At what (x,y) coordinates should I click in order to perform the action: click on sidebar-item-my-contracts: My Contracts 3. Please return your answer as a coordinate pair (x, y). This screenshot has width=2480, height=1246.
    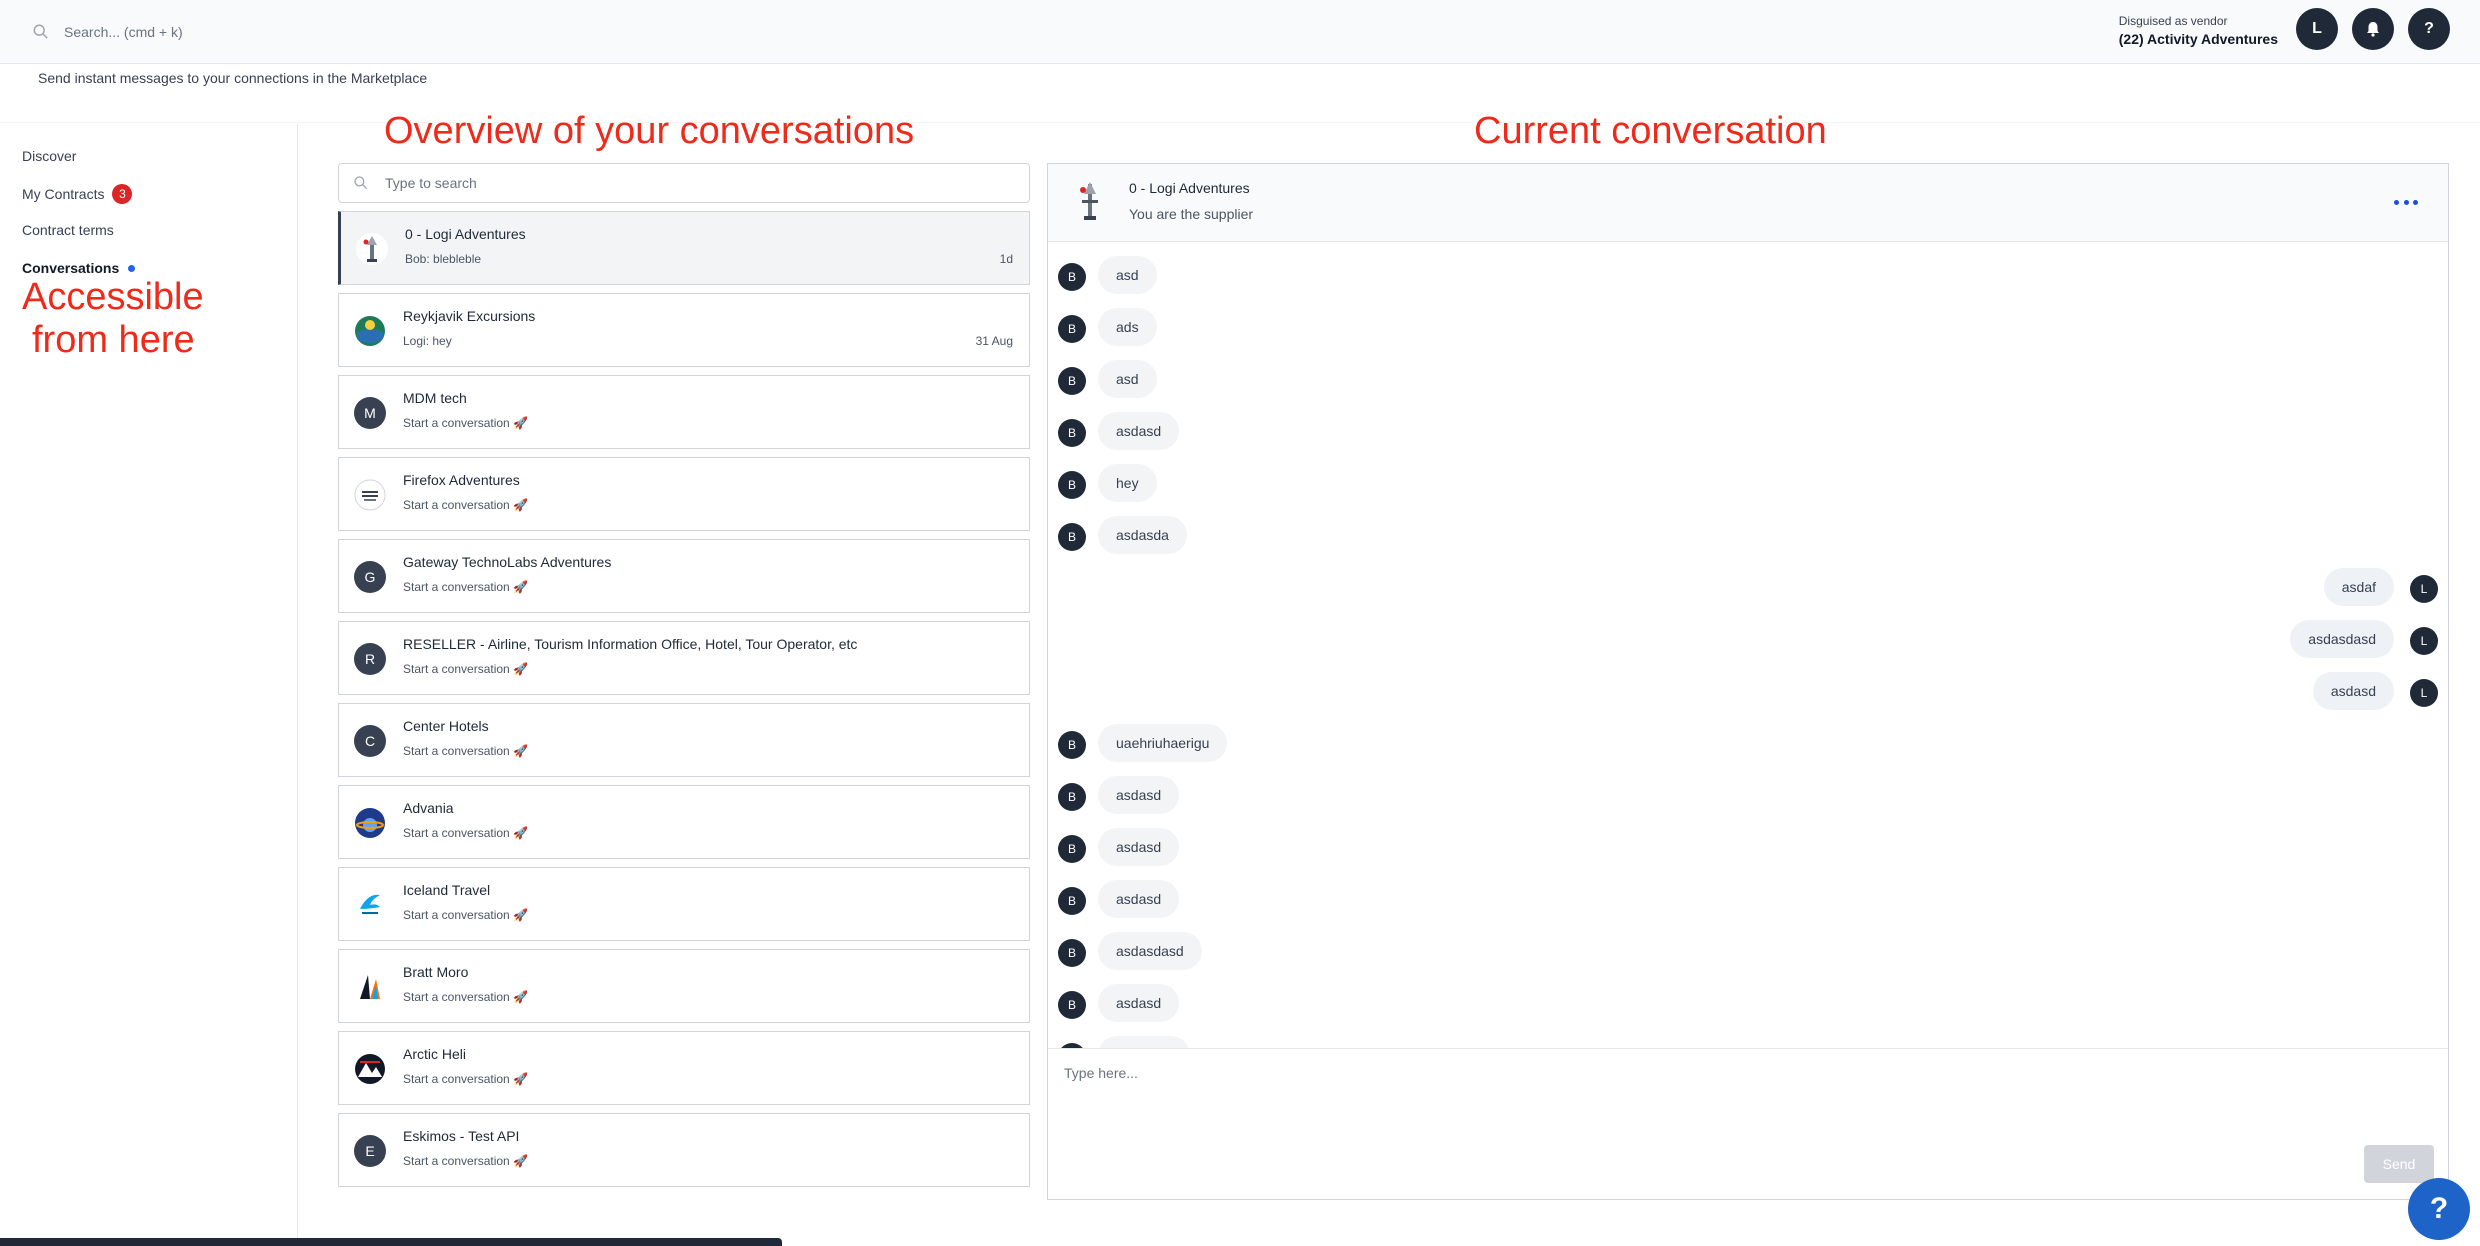
    Looking at the image, I should click on (77, 194).